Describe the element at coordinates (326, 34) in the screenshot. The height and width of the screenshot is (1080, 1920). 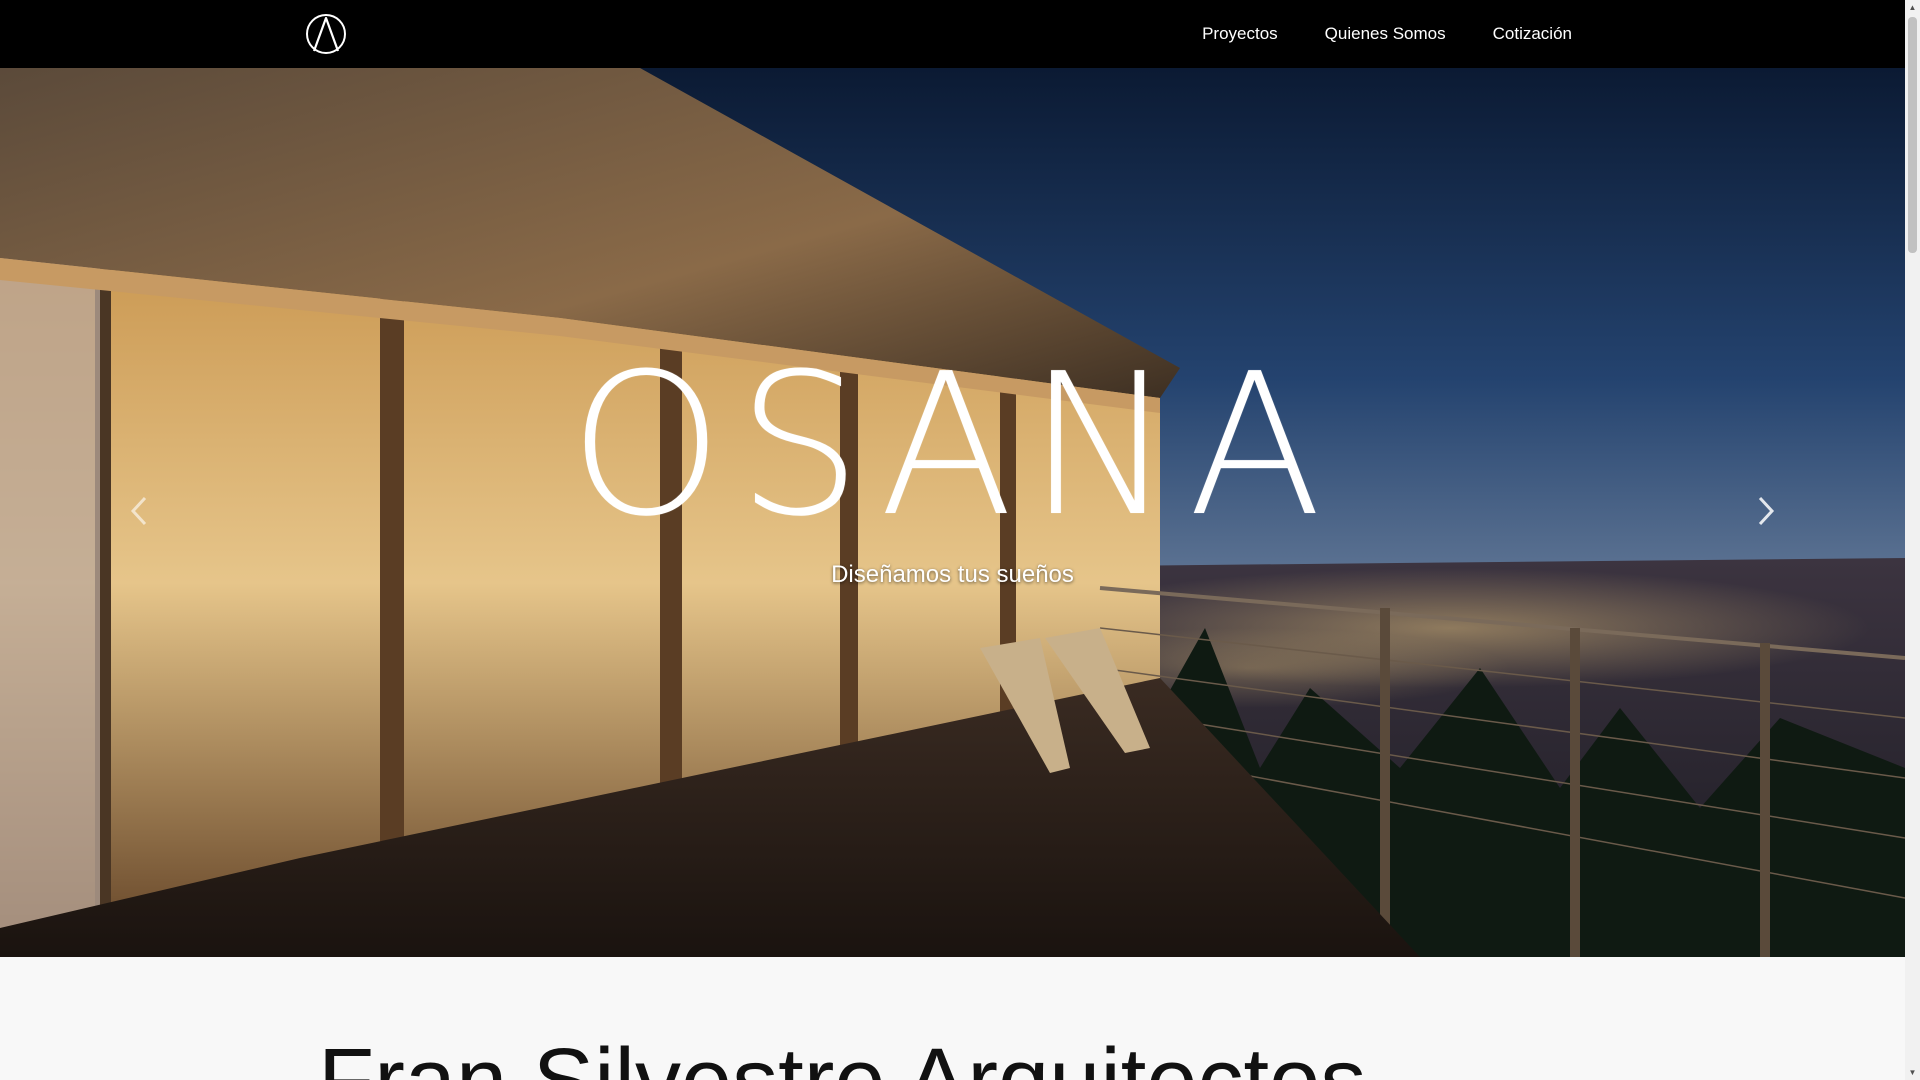
I see `compass-a-logo-icon` at that location.